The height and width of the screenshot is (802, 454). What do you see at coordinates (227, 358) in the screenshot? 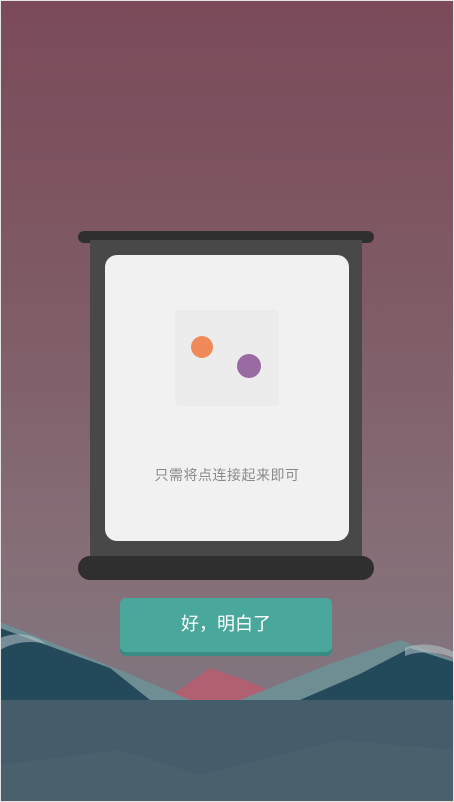
I see `tutorial-preview` at bounding box center [227, 358].